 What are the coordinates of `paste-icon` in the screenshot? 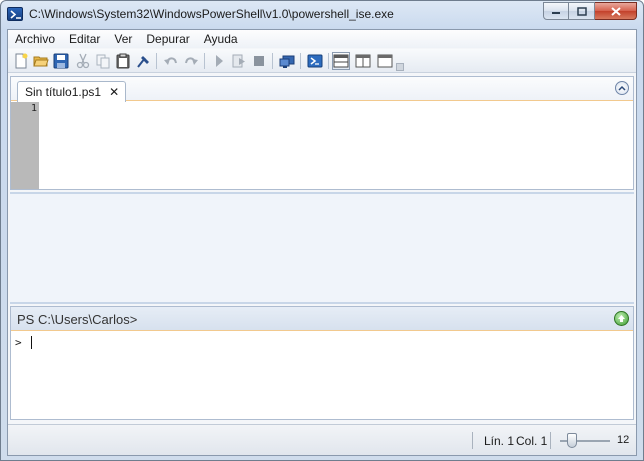 It's located at (123, 61).